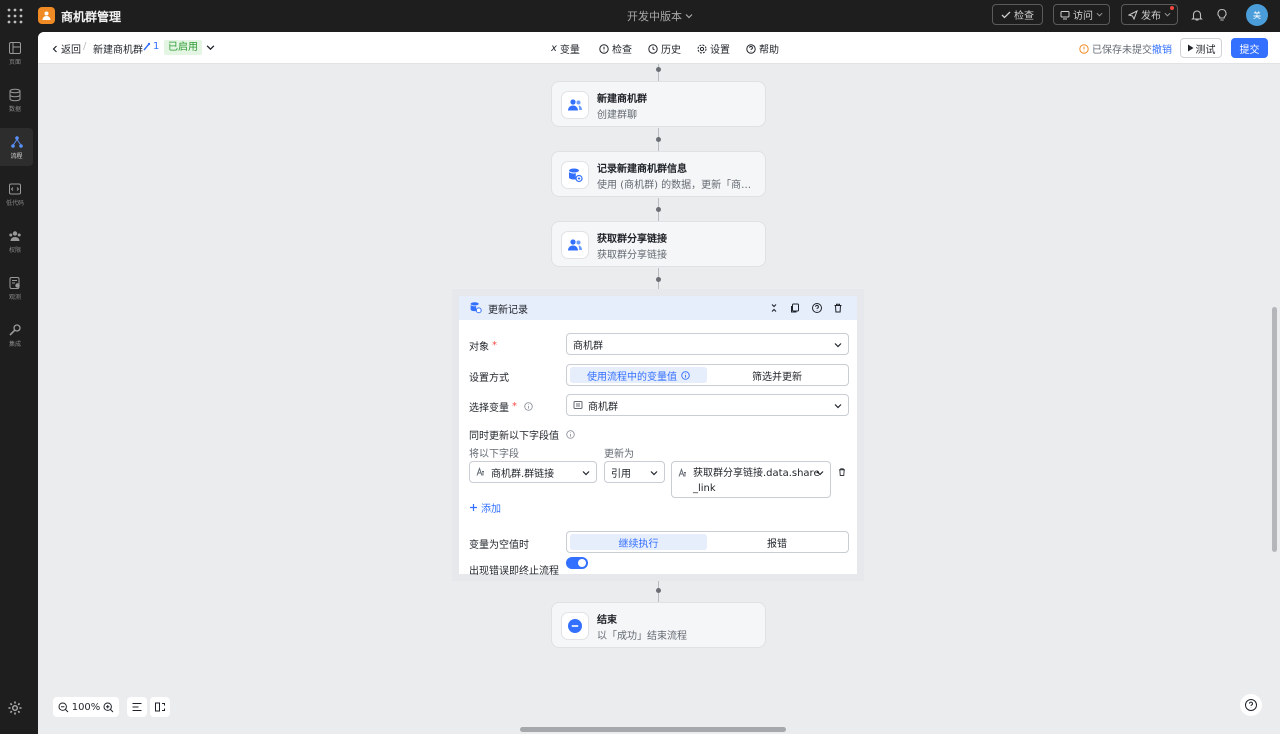 The height and width of the screenshot is (734, 1280). I want to click on mode-option-variable: 使用流程中的变量值, so click(638, 375).